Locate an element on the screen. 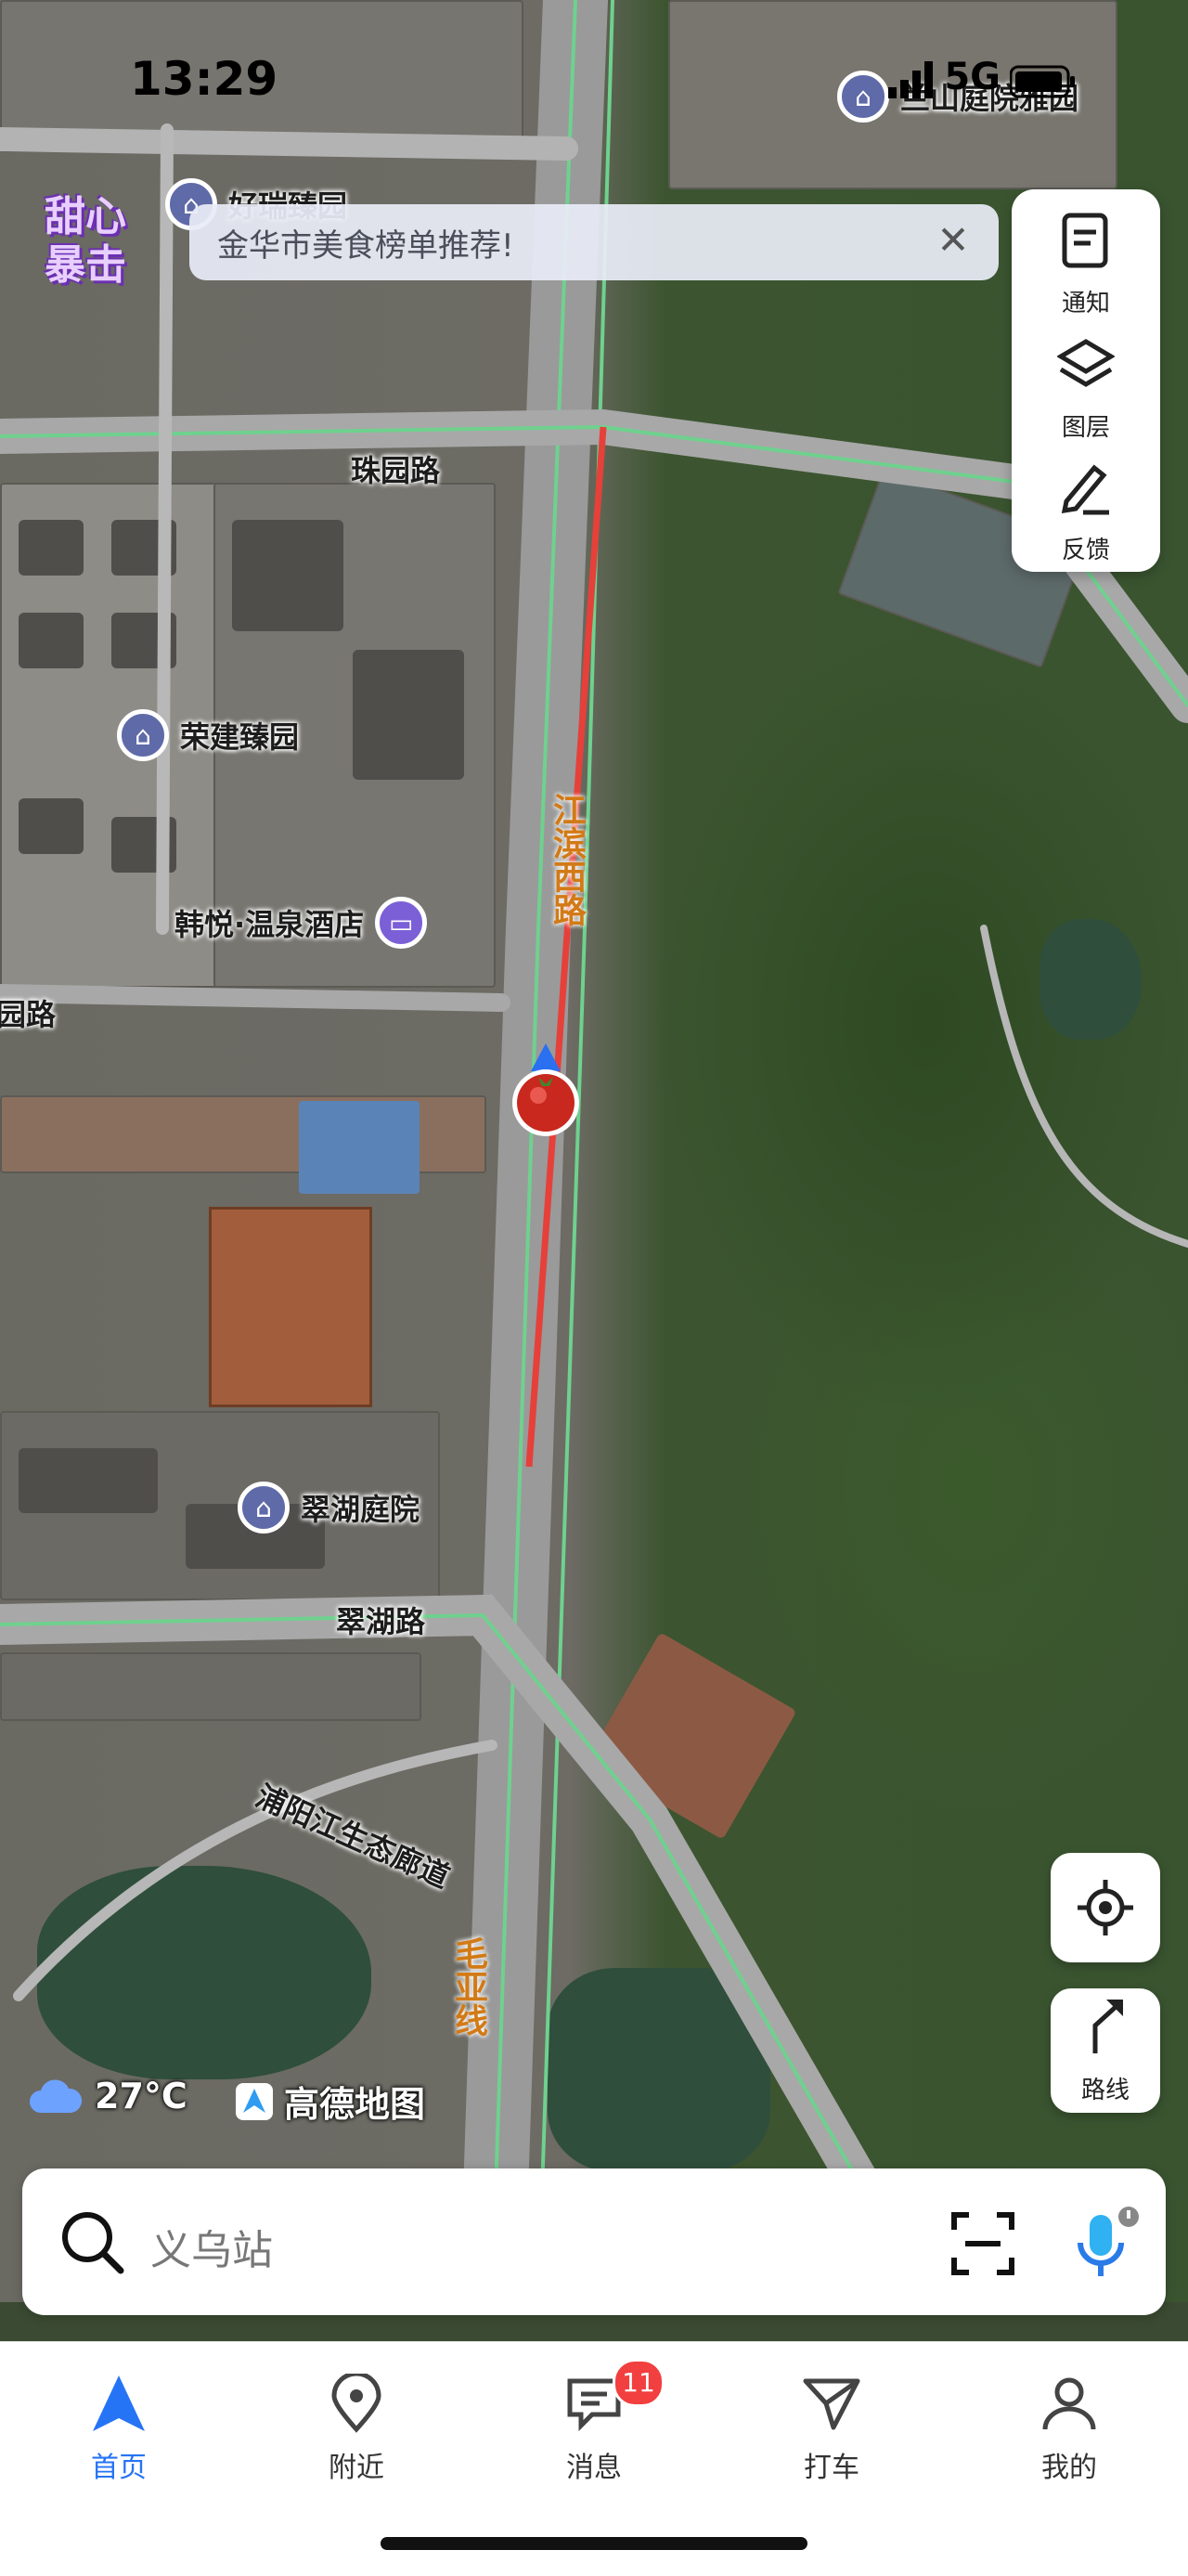  tab-label: 附近 is located at coordinates (356, 2468).